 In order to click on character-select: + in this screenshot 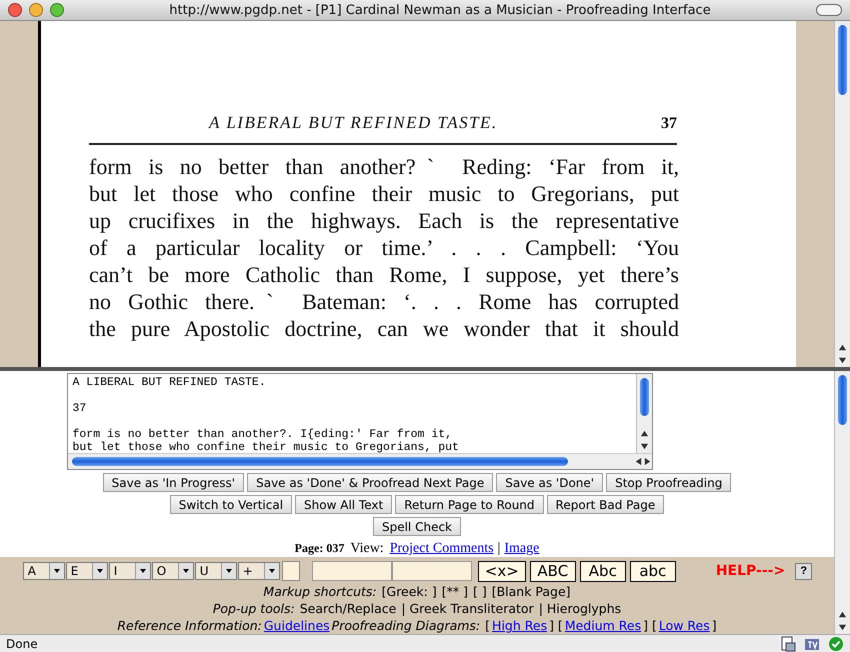, I will do `click(259, 571)`.